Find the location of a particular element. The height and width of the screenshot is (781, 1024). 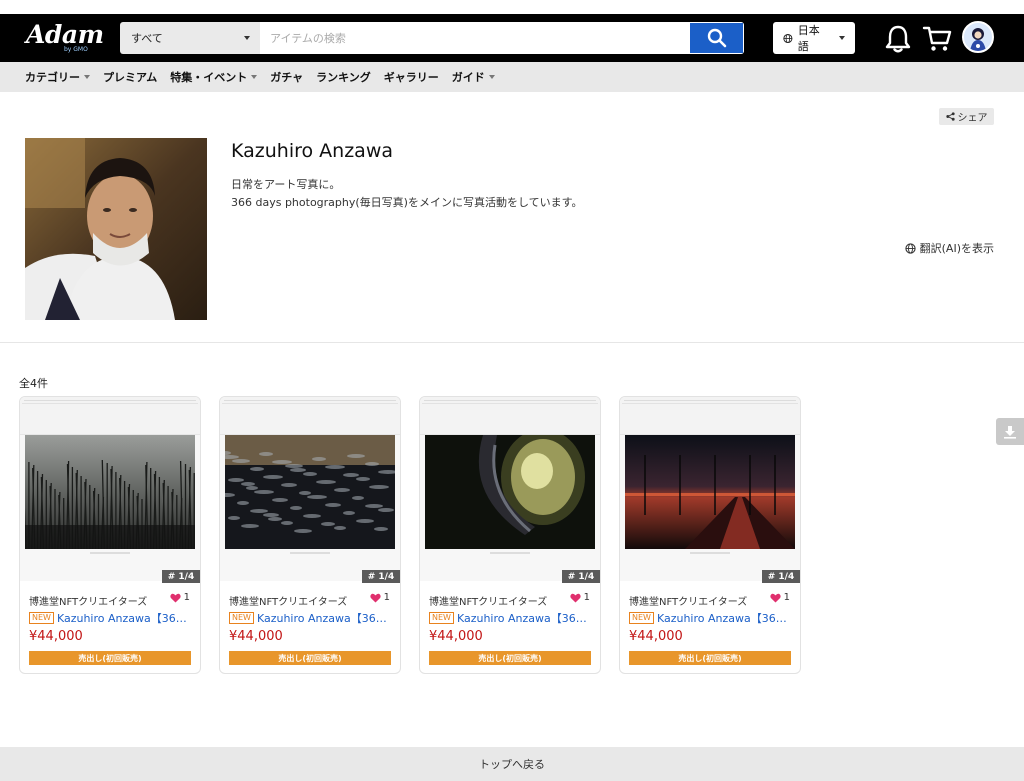

user-avatar is located at coordinates (978, 37).